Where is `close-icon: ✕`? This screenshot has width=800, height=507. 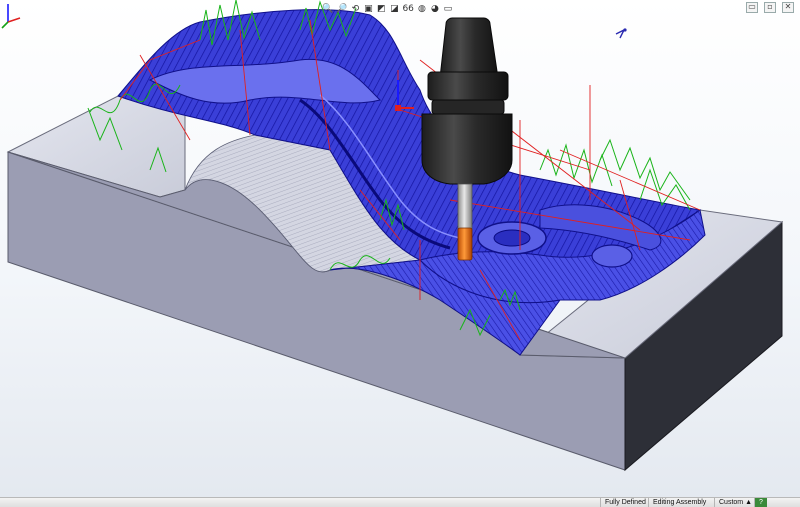
close-icon: ✕ is located at coordinates (788, 7).